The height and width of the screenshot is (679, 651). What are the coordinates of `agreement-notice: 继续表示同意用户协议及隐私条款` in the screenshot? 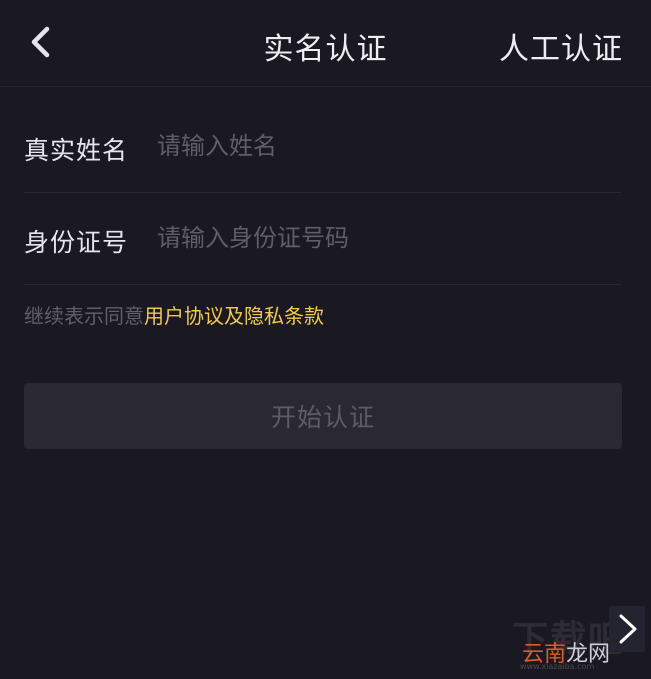 It's located at (174, 314).